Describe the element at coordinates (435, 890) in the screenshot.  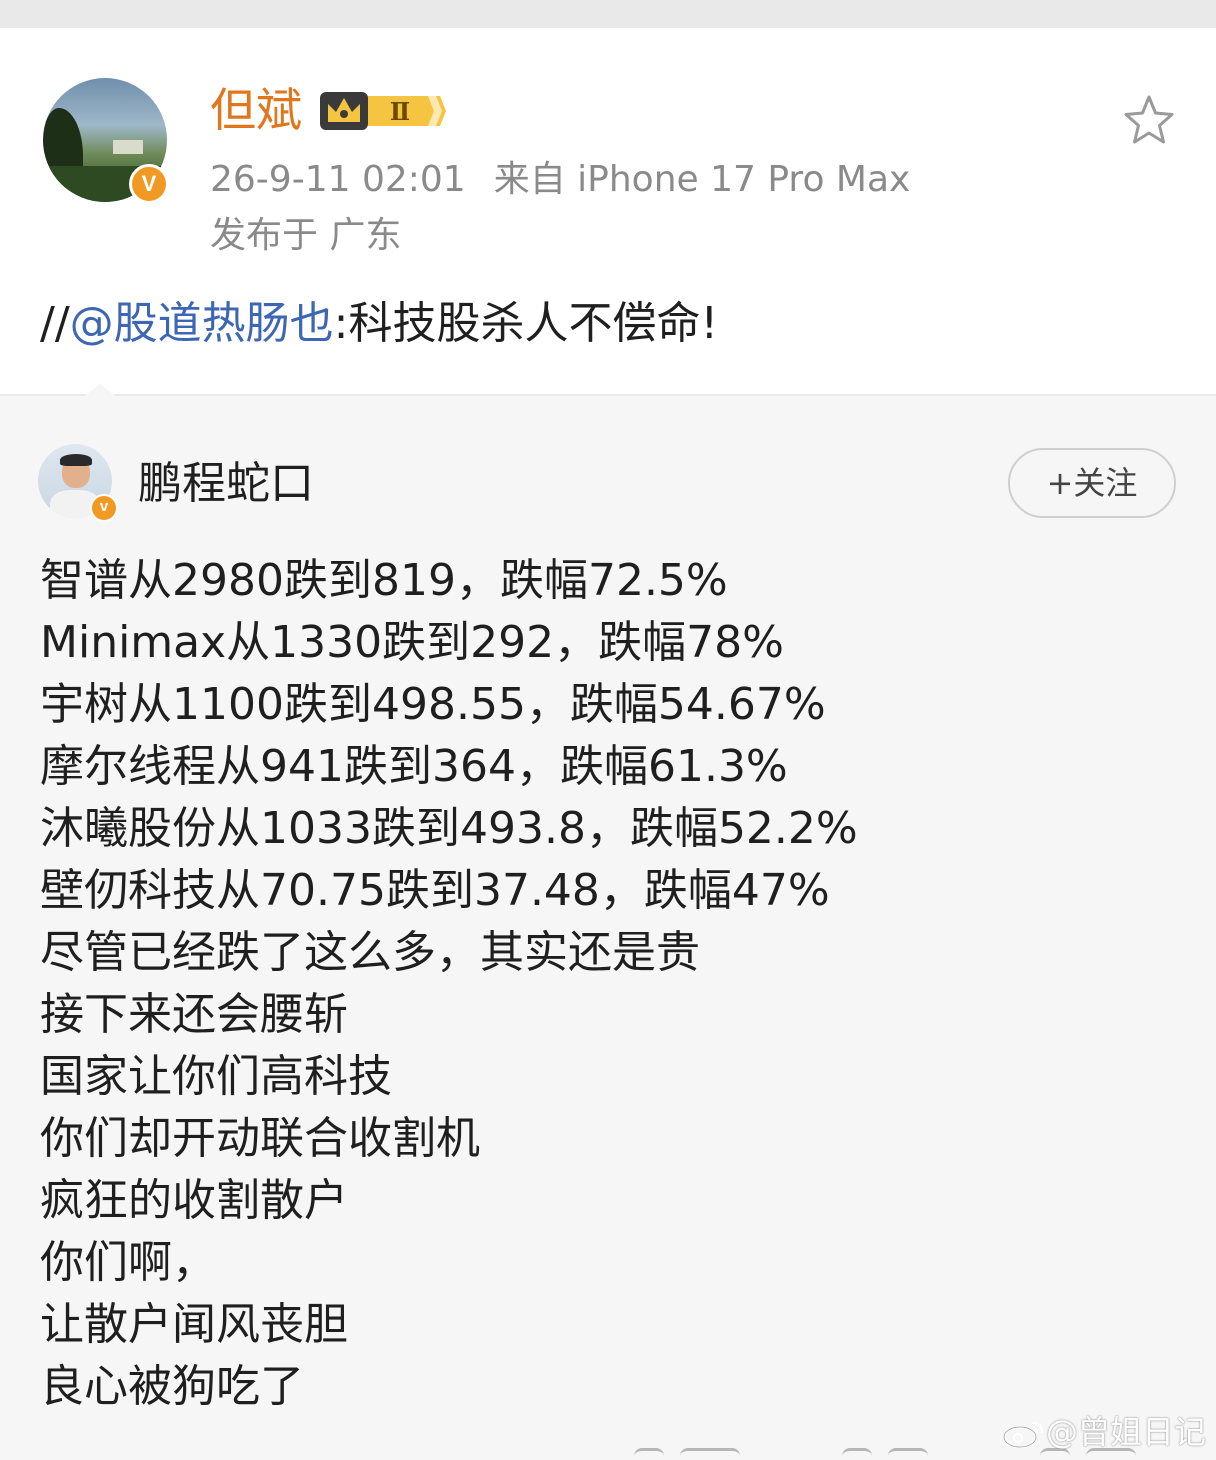
I see `body-line: 壁仞科技从70.75跌到37.48，跌幅47%` at that location.